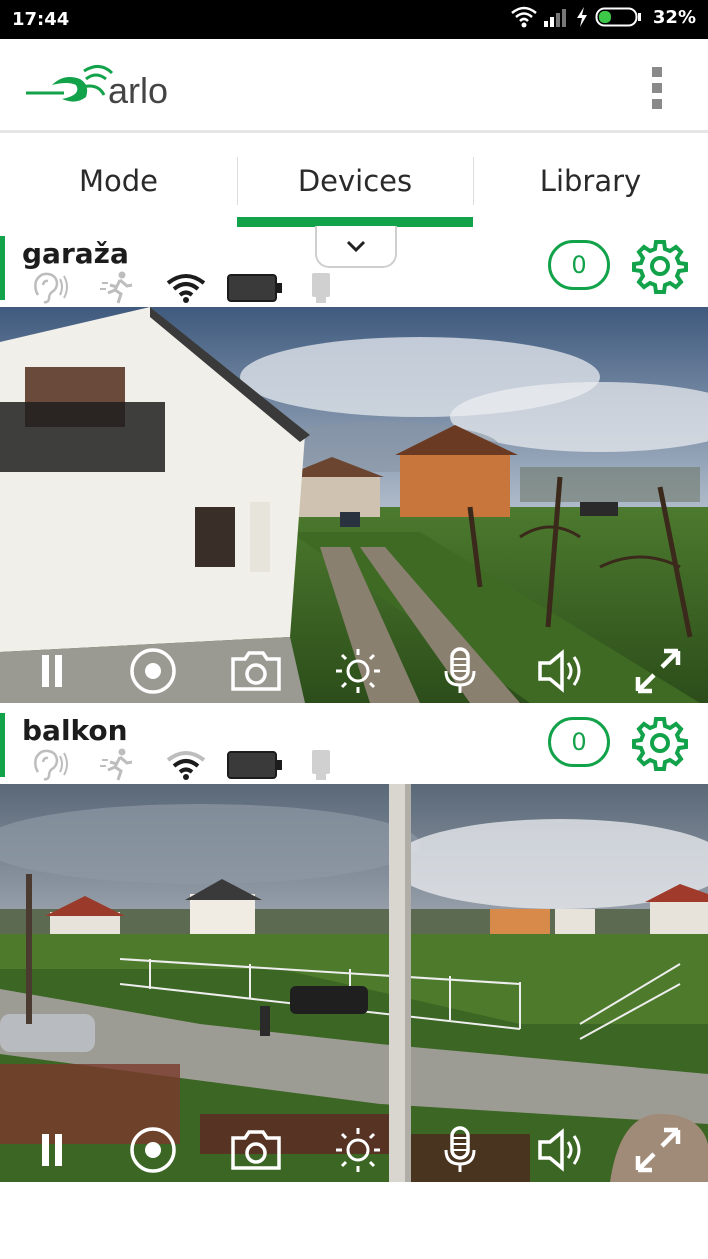 Image resolution: width=708 pixels, height=1259 pixels. I want to click on charging-icon, so click(581, 17).